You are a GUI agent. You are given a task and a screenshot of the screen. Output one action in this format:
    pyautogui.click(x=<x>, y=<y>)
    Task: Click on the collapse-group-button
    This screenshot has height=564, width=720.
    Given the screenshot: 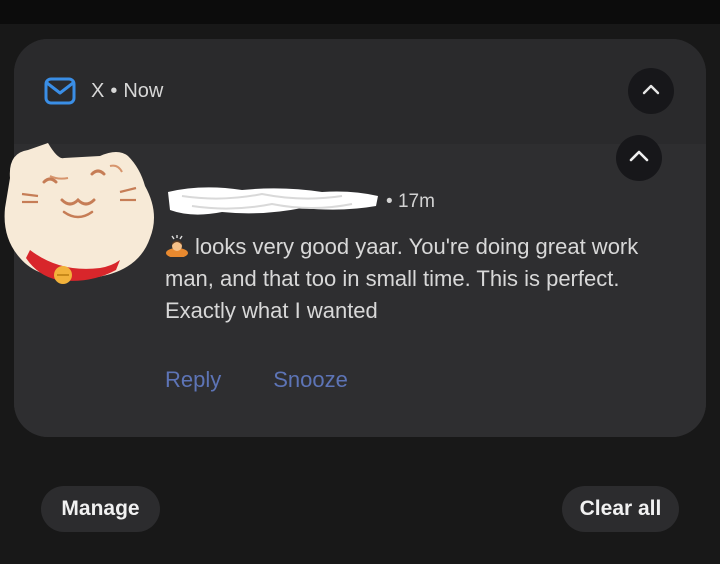 What is the action you would take?
    pyautogui.click(x=651, y=91)
    